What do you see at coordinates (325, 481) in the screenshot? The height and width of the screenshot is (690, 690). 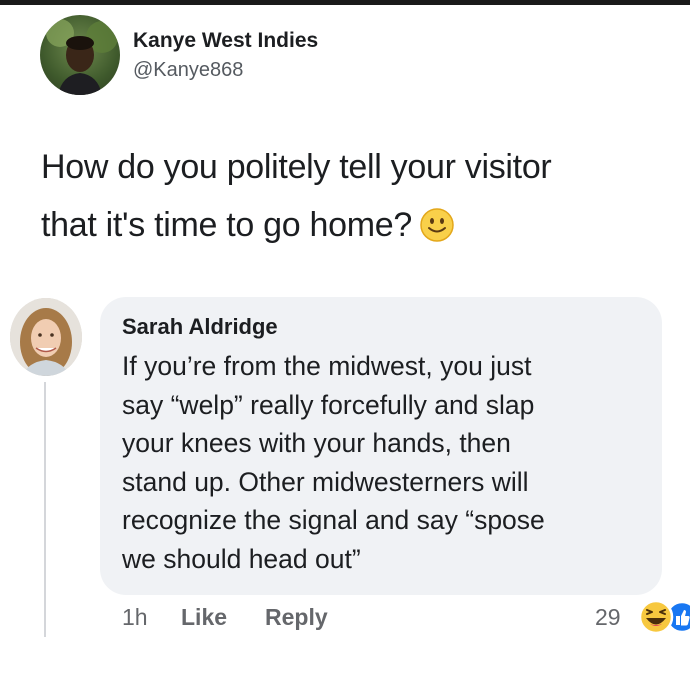 I see `comment-text-line: stand up. Other midwesterners will` at bounding box center [325, 481].